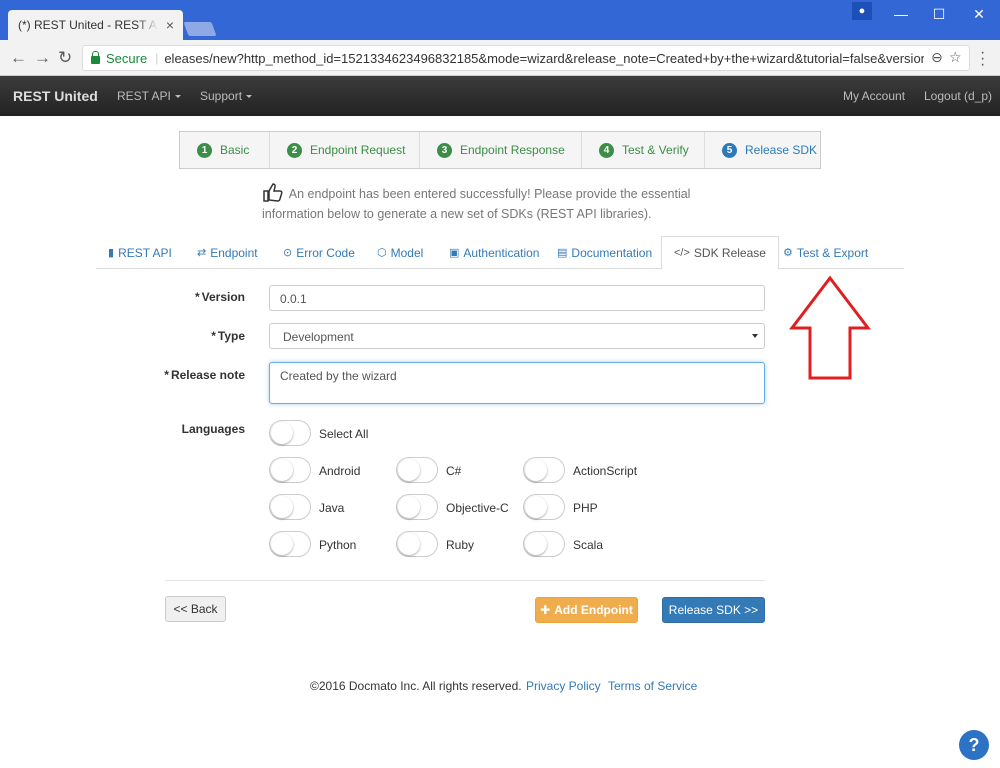  Describe the element at coordinates (288, 253) in the screenshot. I see `error-circle-icon: ⊙` at that location.